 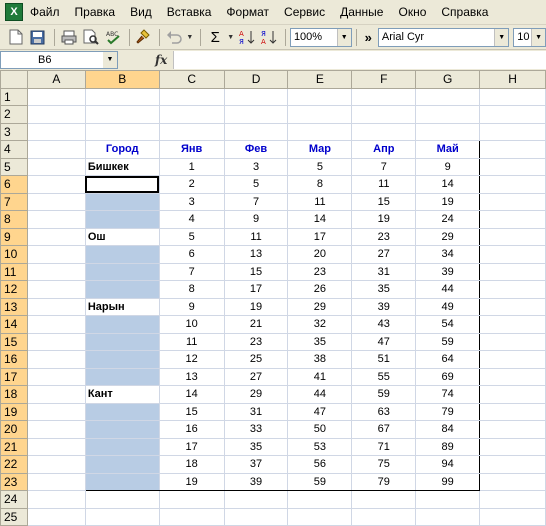 What do you see at coordinates (320, 324) in the screenshot?
I see `grid-cell: 32` at bounding box center [320, 324].